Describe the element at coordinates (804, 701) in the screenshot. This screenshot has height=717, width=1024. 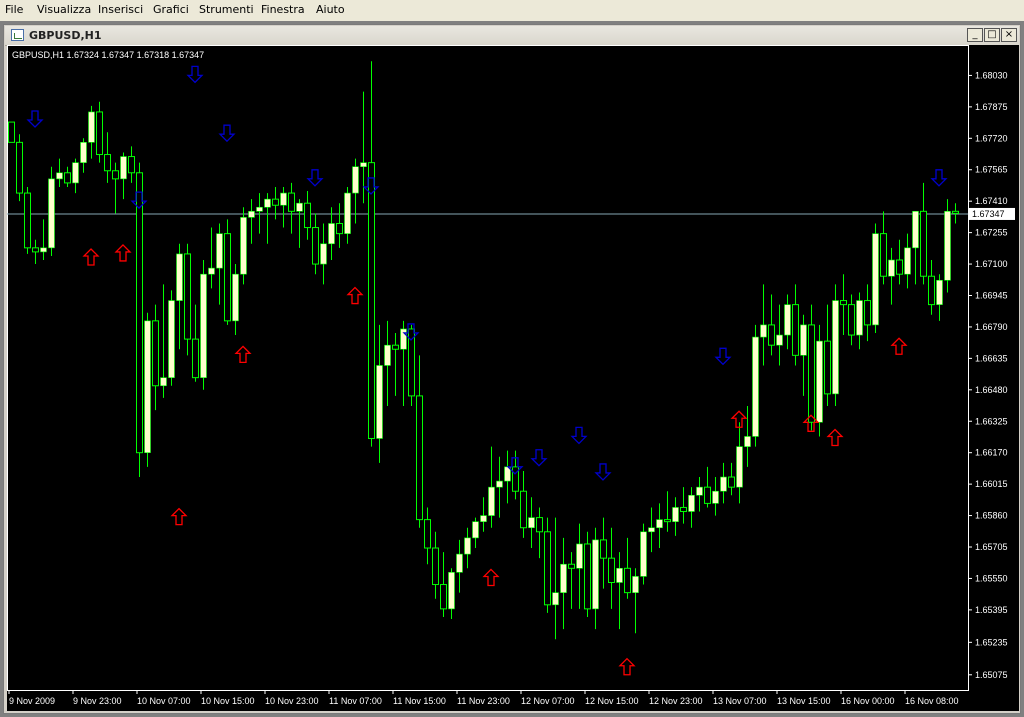
I see `x-tick-label: 13 Nov 15:00` at that location.